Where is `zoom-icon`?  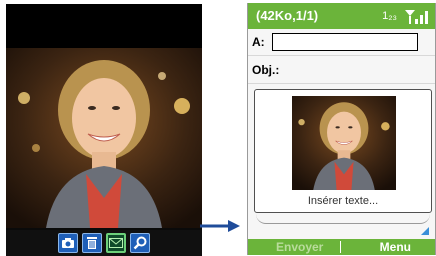
zoom-icon is located at coordinates (140, 243).